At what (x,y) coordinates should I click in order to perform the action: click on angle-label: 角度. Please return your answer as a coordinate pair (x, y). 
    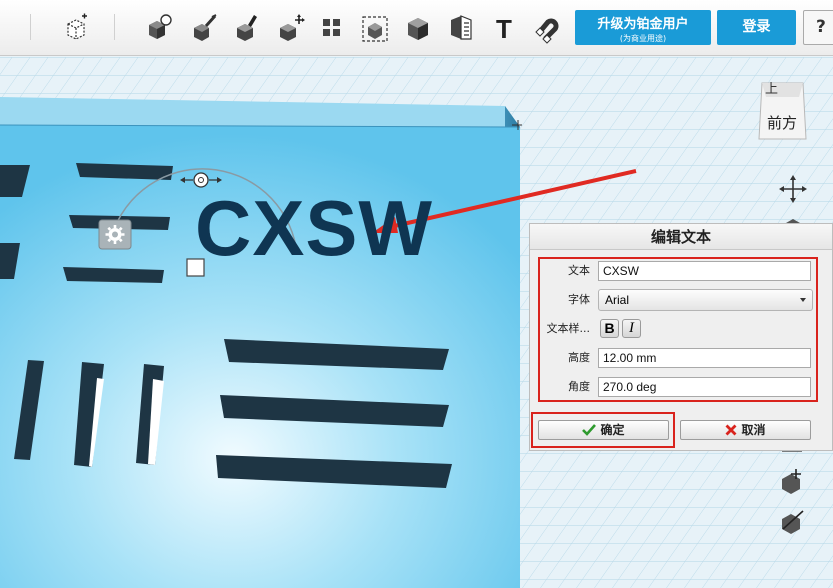
    Looking at the image, I should click on (579, 386).